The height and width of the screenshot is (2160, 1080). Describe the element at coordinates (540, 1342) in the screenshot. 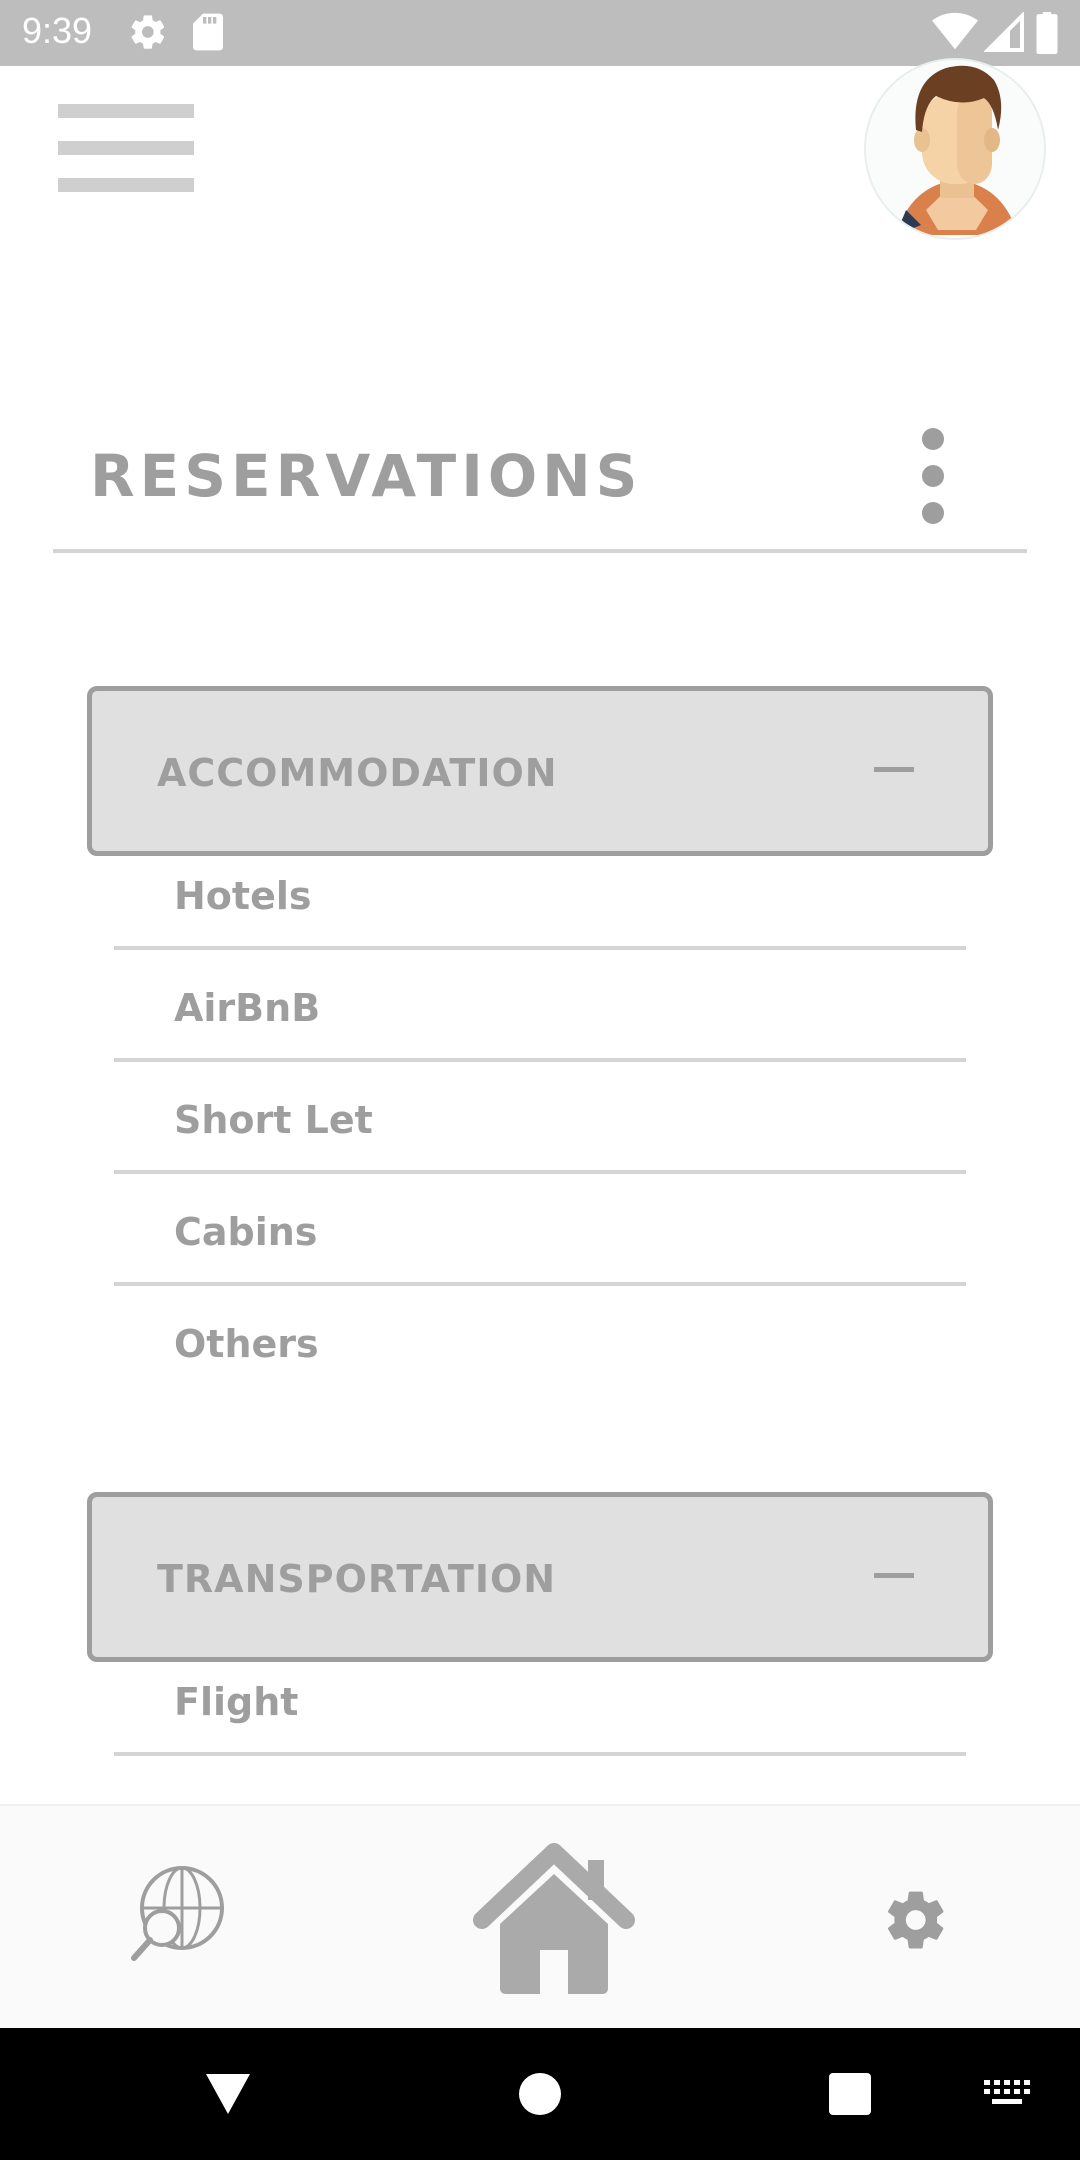

I see `list-item-others: Others` at that location.